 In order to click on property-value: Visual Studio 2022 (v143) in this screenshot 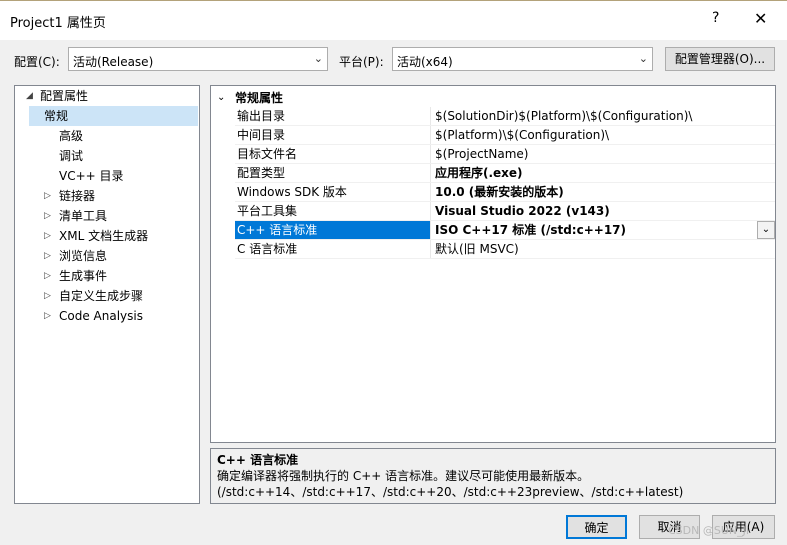, I will do `click(522, 211)`.